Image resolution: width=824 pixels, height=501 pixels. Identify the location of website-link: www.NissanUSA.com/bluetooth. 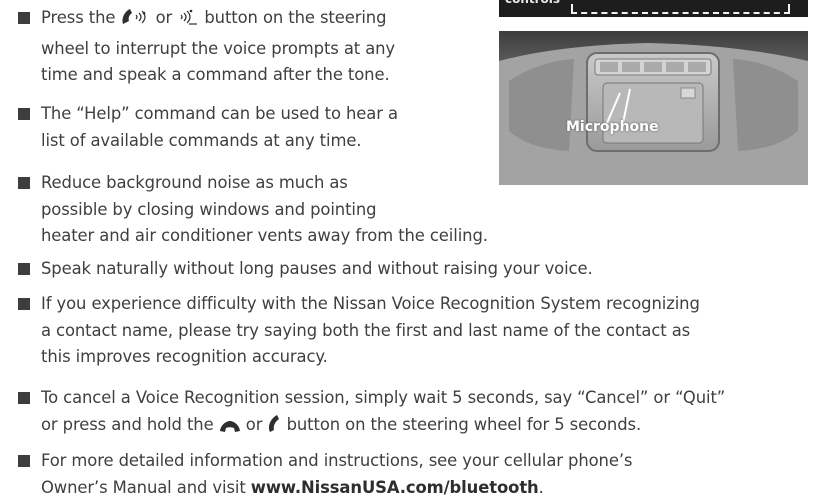
(395, 487).